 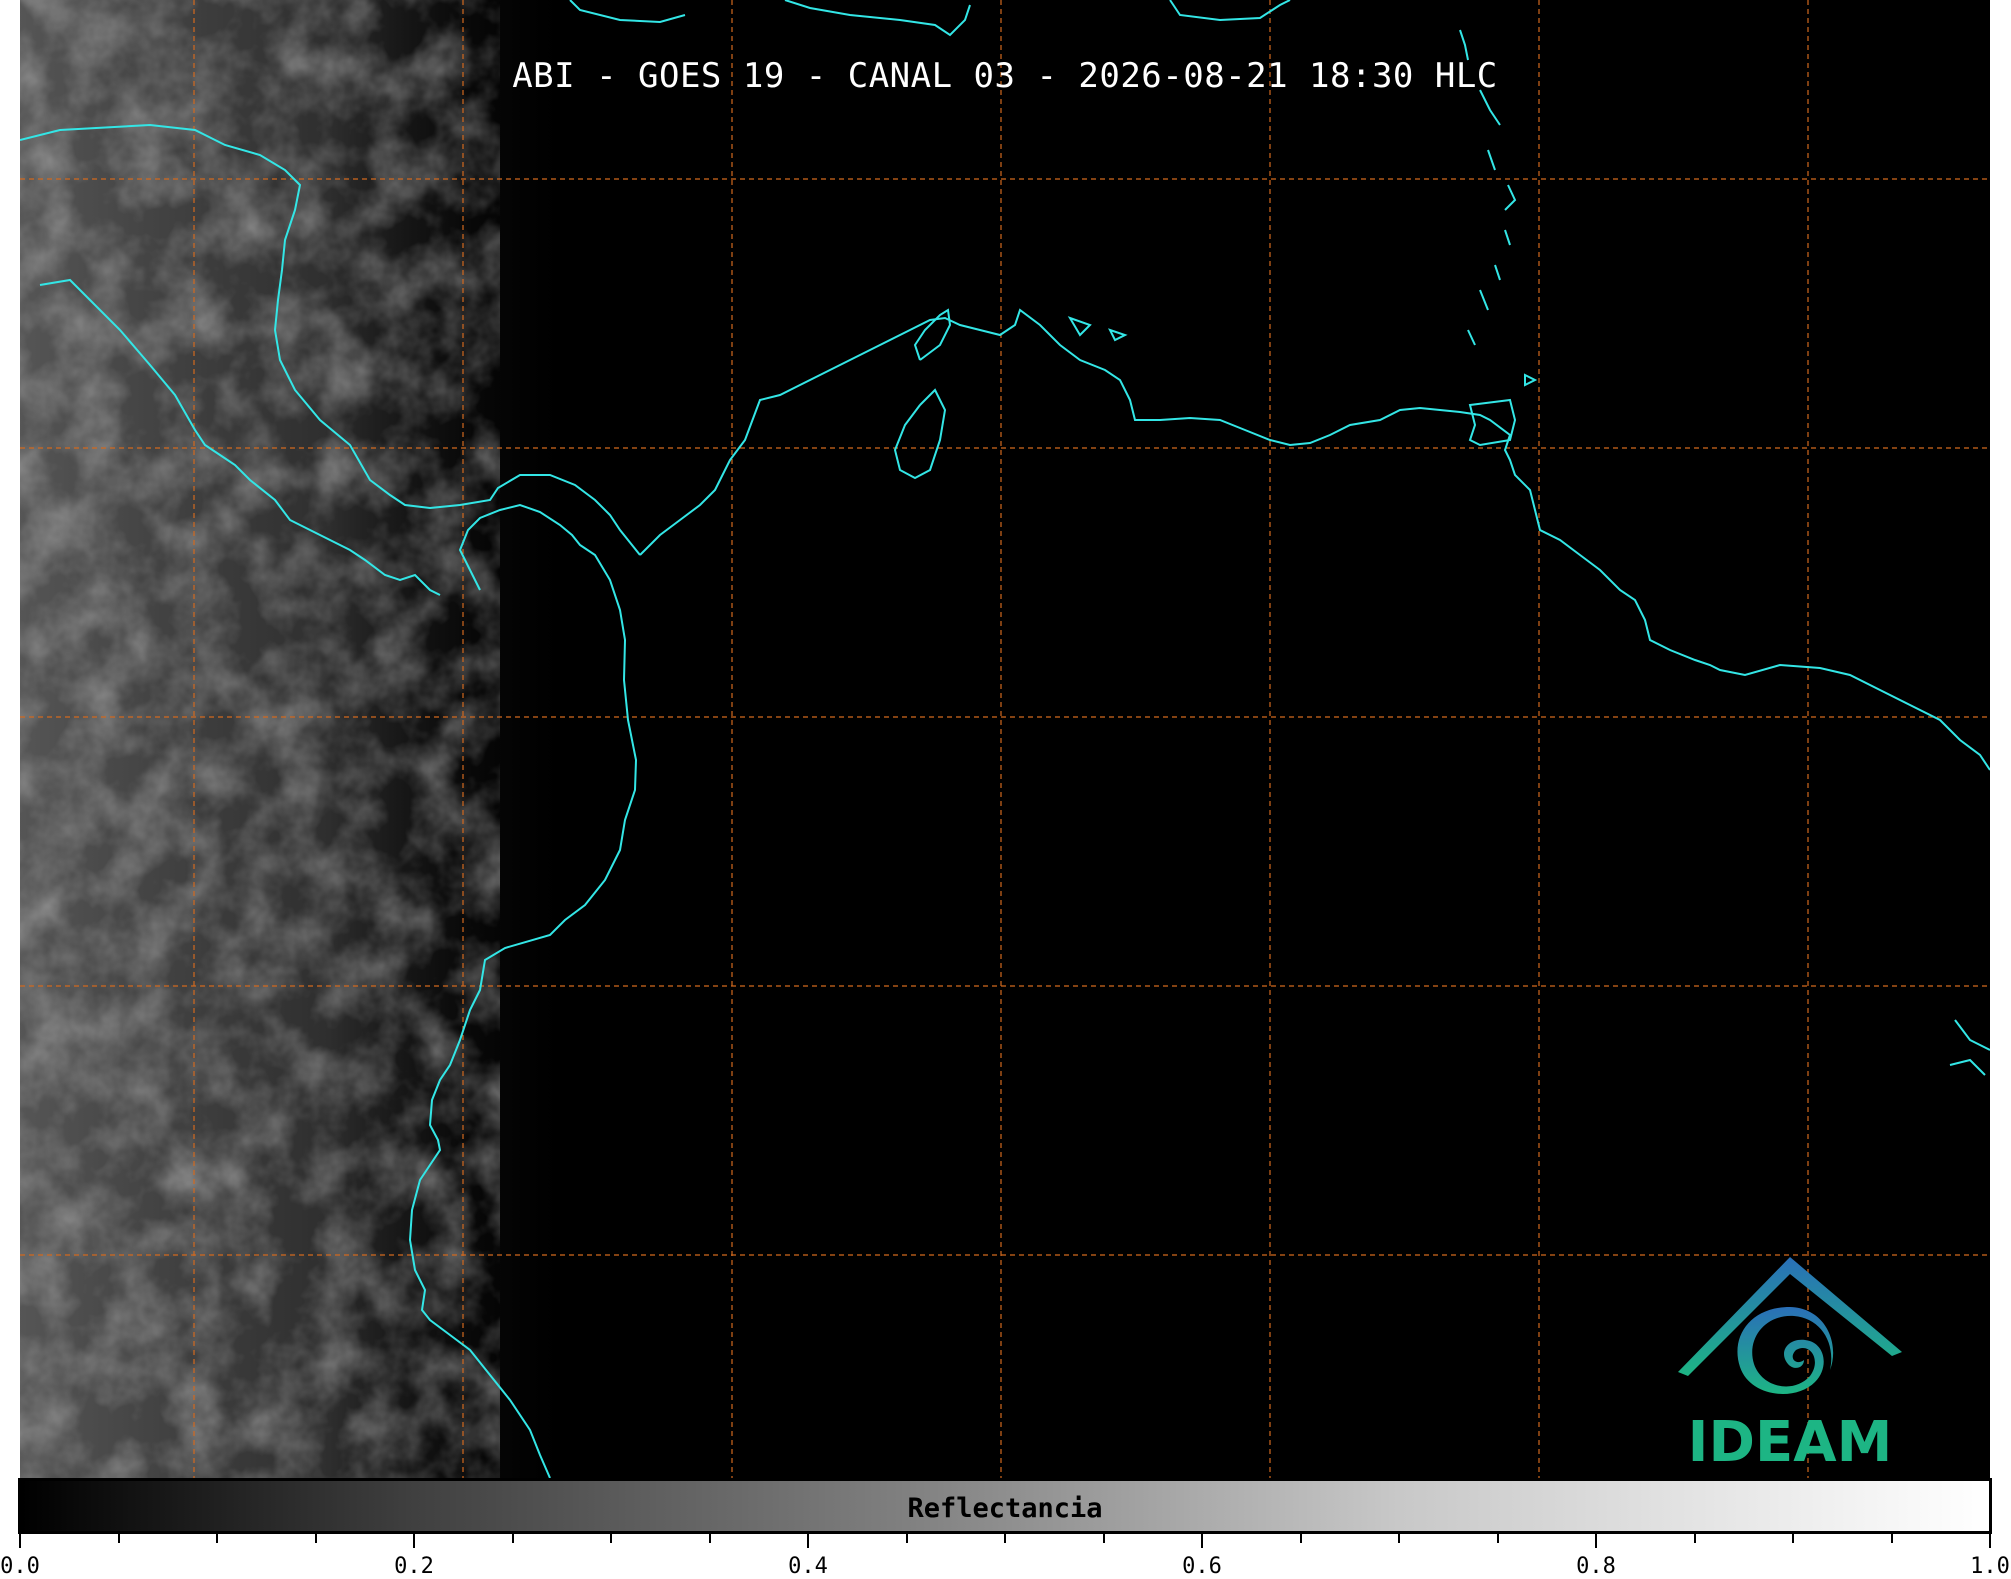 I want to click on tick-label: 0.6, so click(x=1202, y=1566).